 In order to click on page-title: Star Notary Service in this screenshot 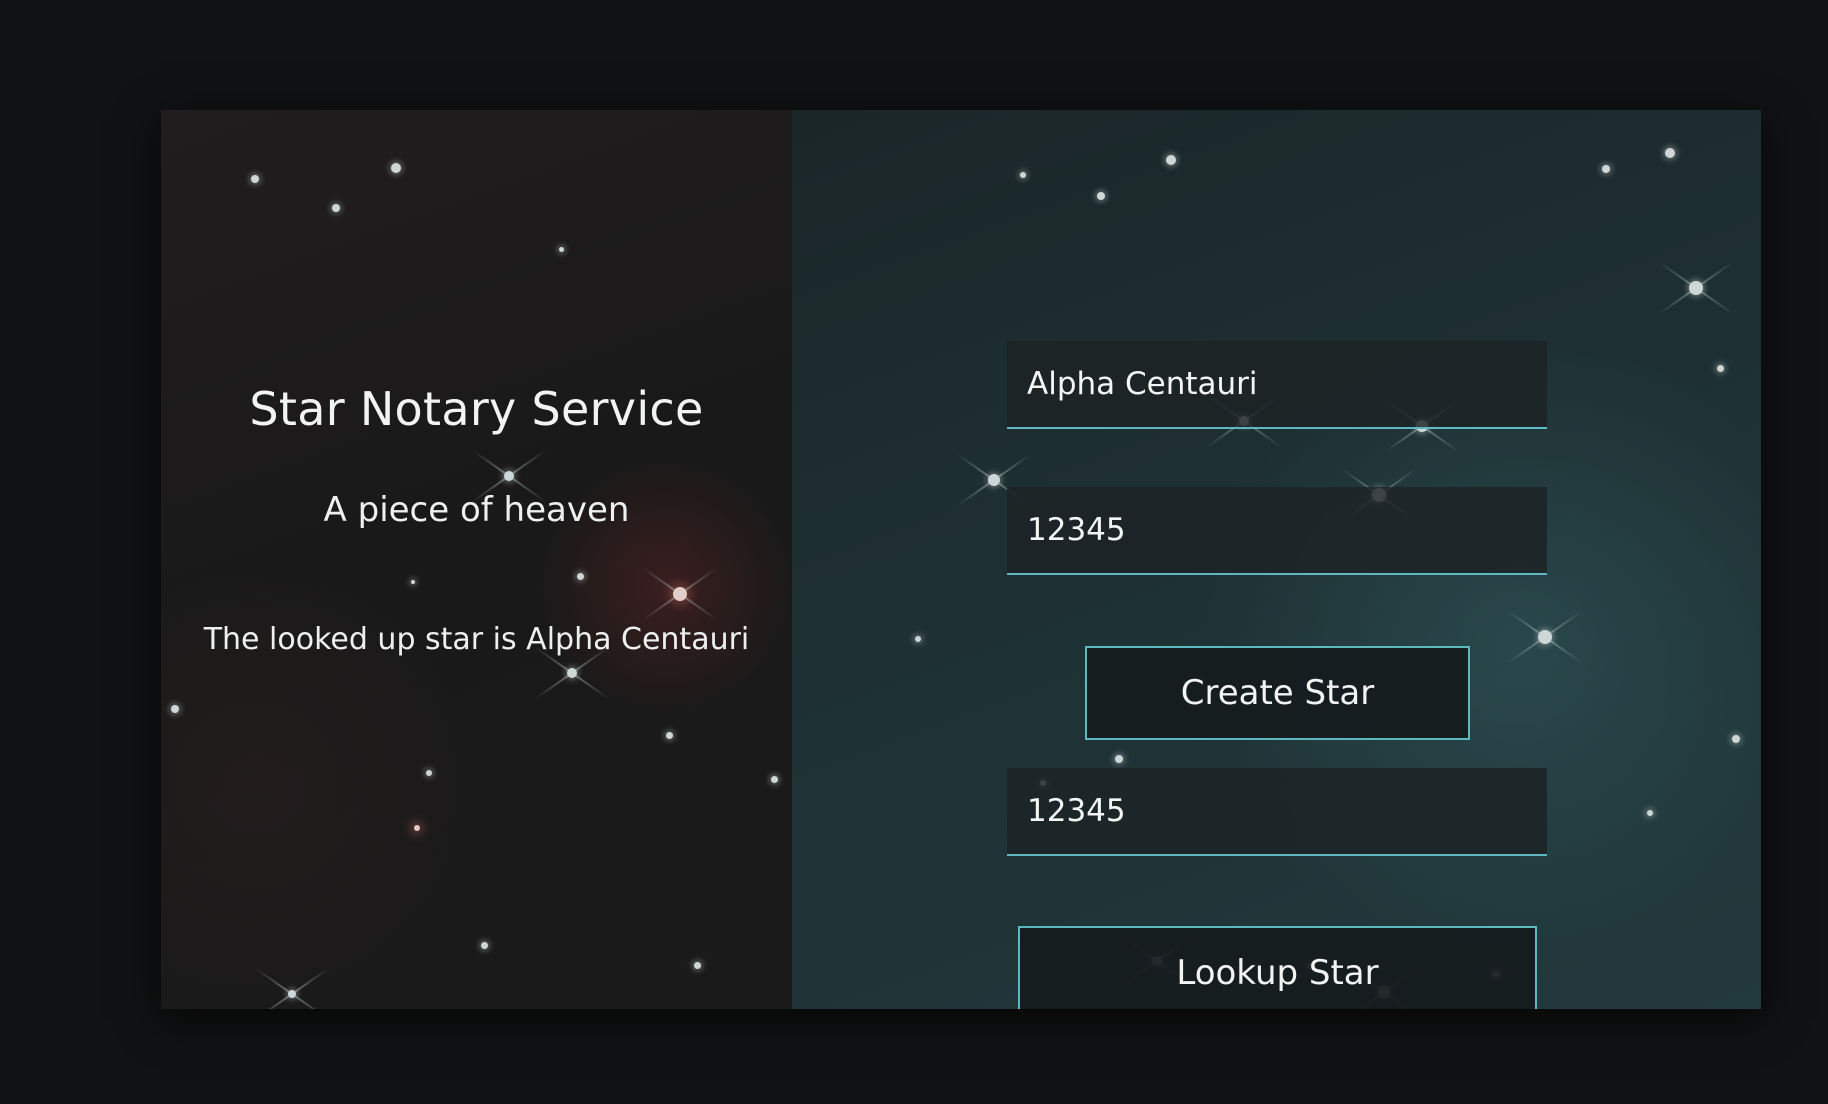, I will do `click(476, 409)`.